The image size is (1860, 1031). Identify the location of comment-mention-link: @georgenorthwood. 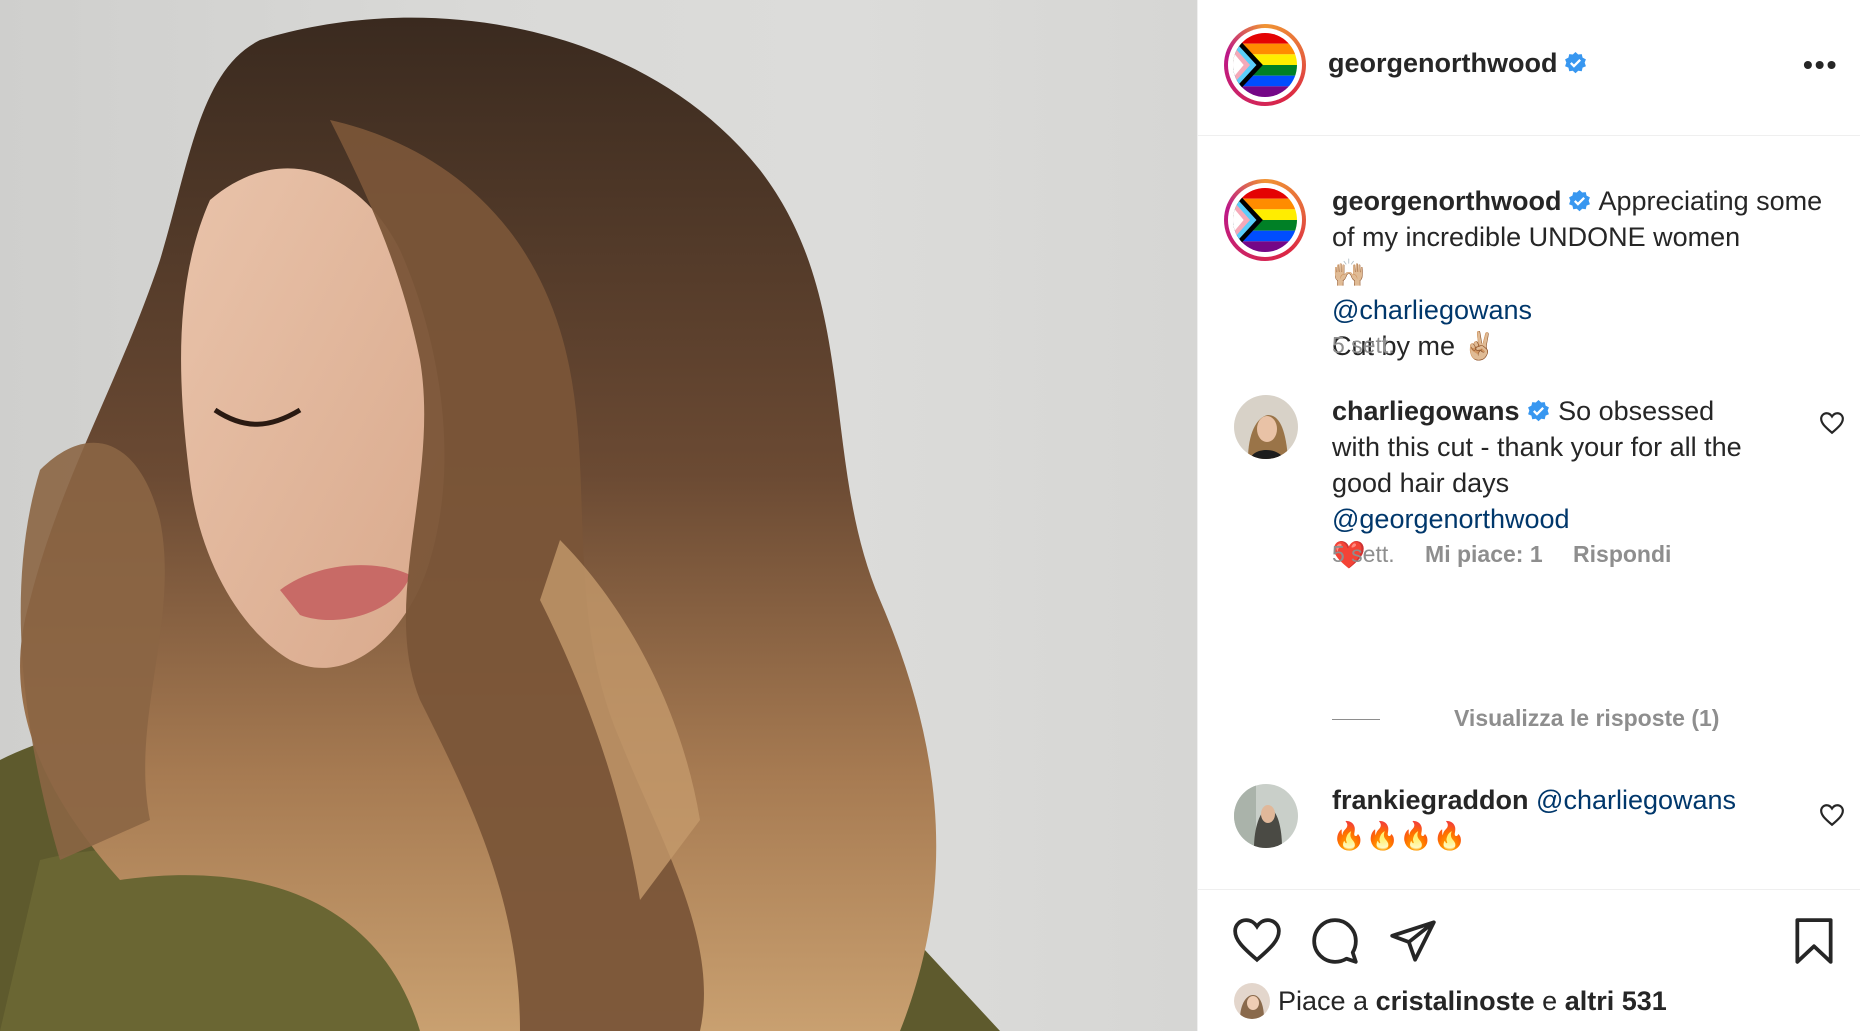
(1451, 519).